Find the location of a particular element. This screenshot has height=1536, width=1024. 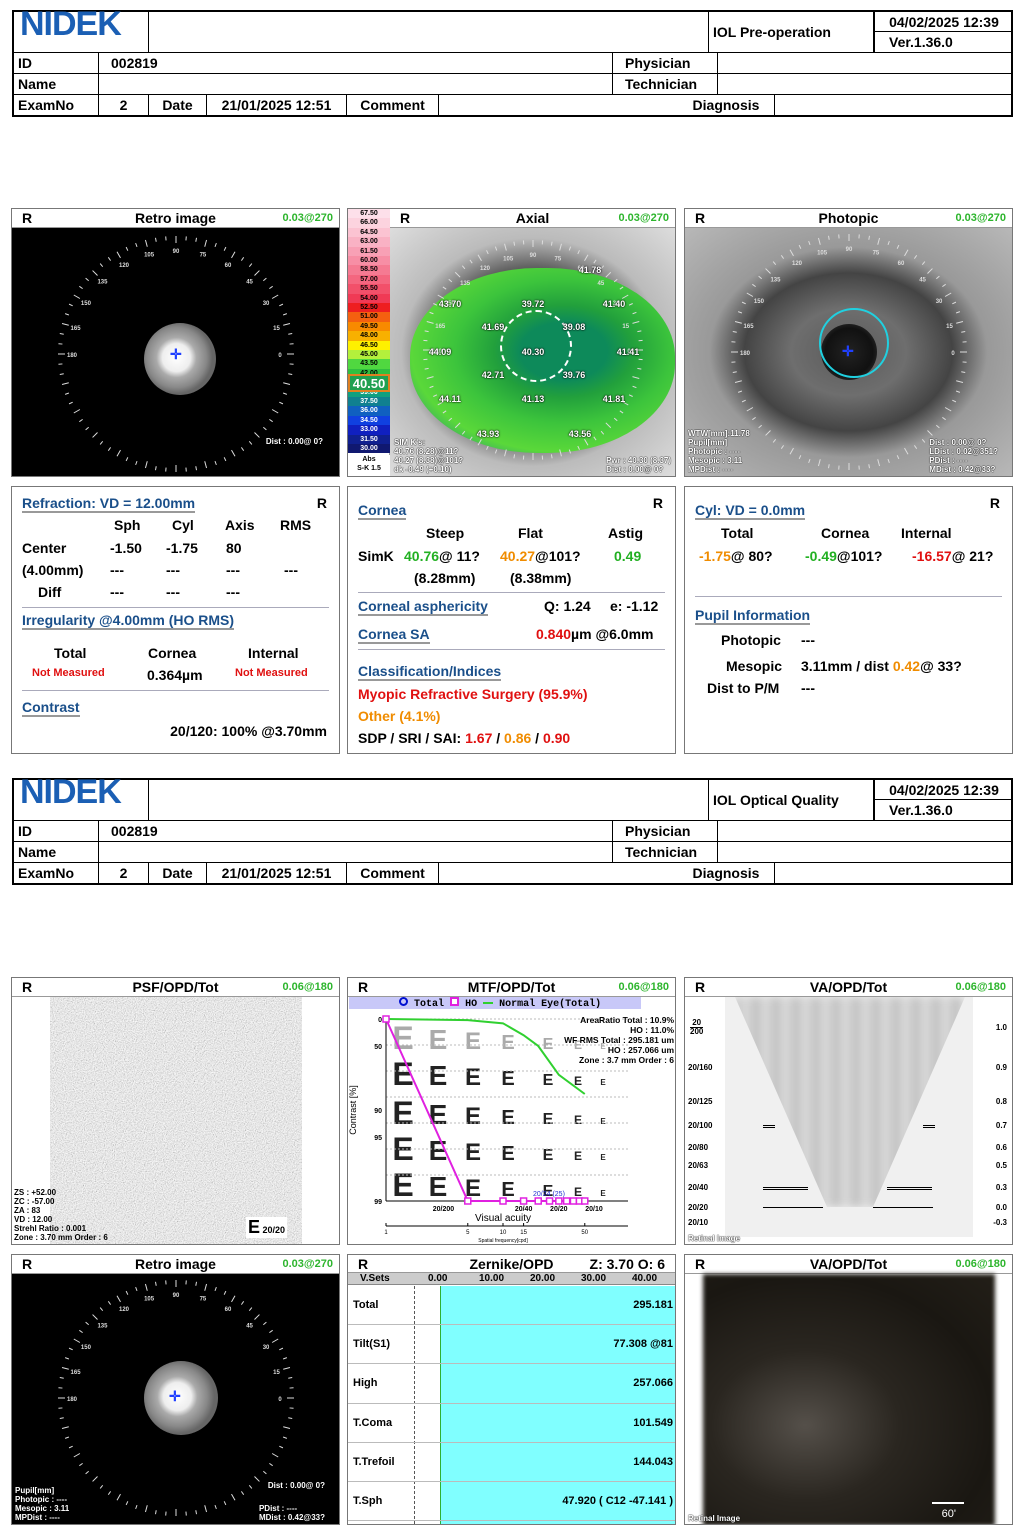

dial-label: 105 is located at coordinates (508, 259).